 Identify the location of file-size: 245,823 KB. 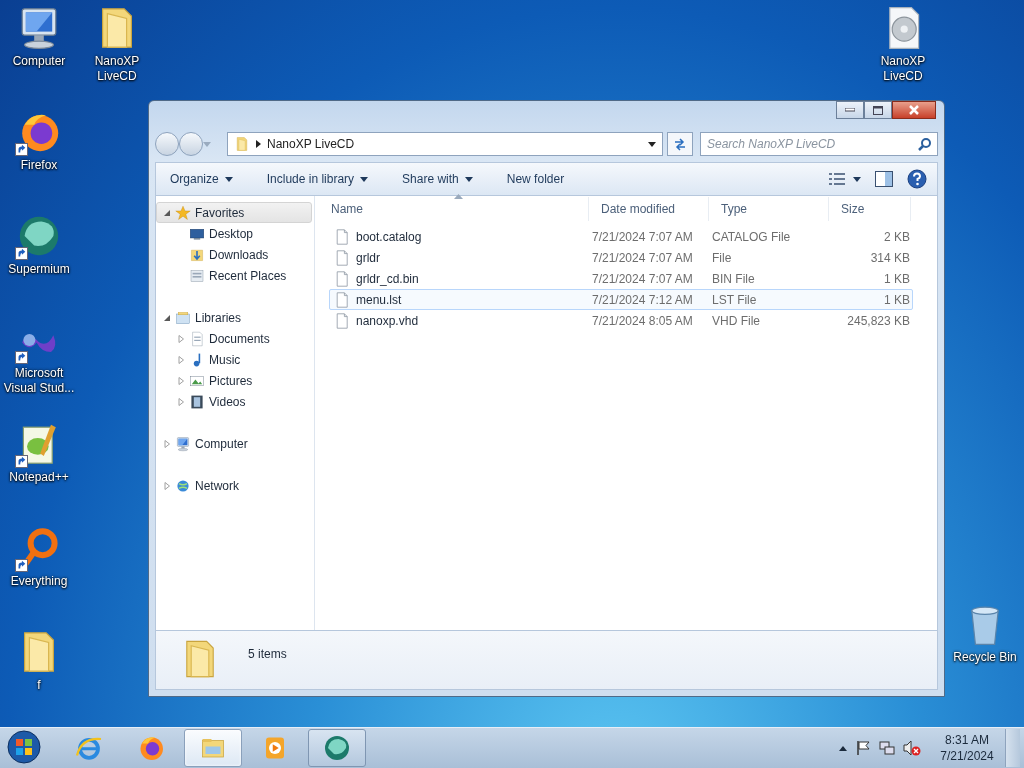
(878, 320).